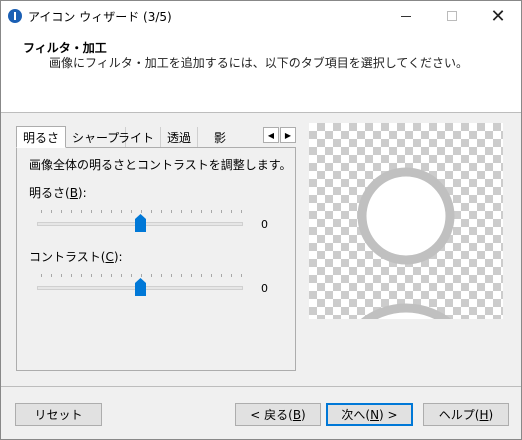  I want to click on tab-transparency: 透過, so click(180, 137).